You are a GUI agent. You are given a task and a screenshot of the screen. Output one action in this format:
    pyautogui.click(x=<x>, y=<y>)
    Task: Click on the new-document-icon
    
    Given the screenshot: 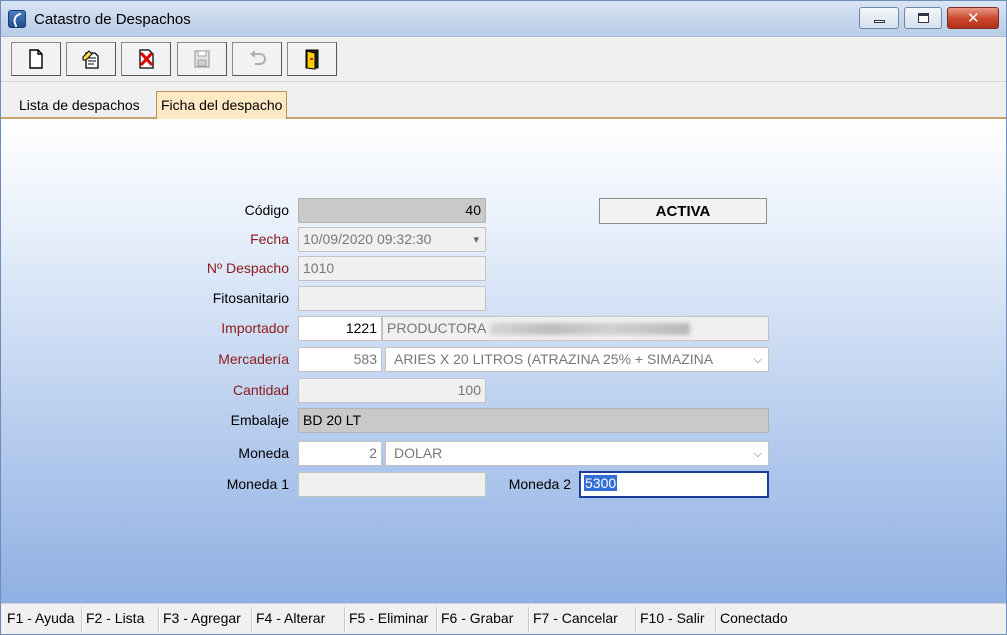 What is the action you would take?
    pyautogui.click(x=36, y=59)
    